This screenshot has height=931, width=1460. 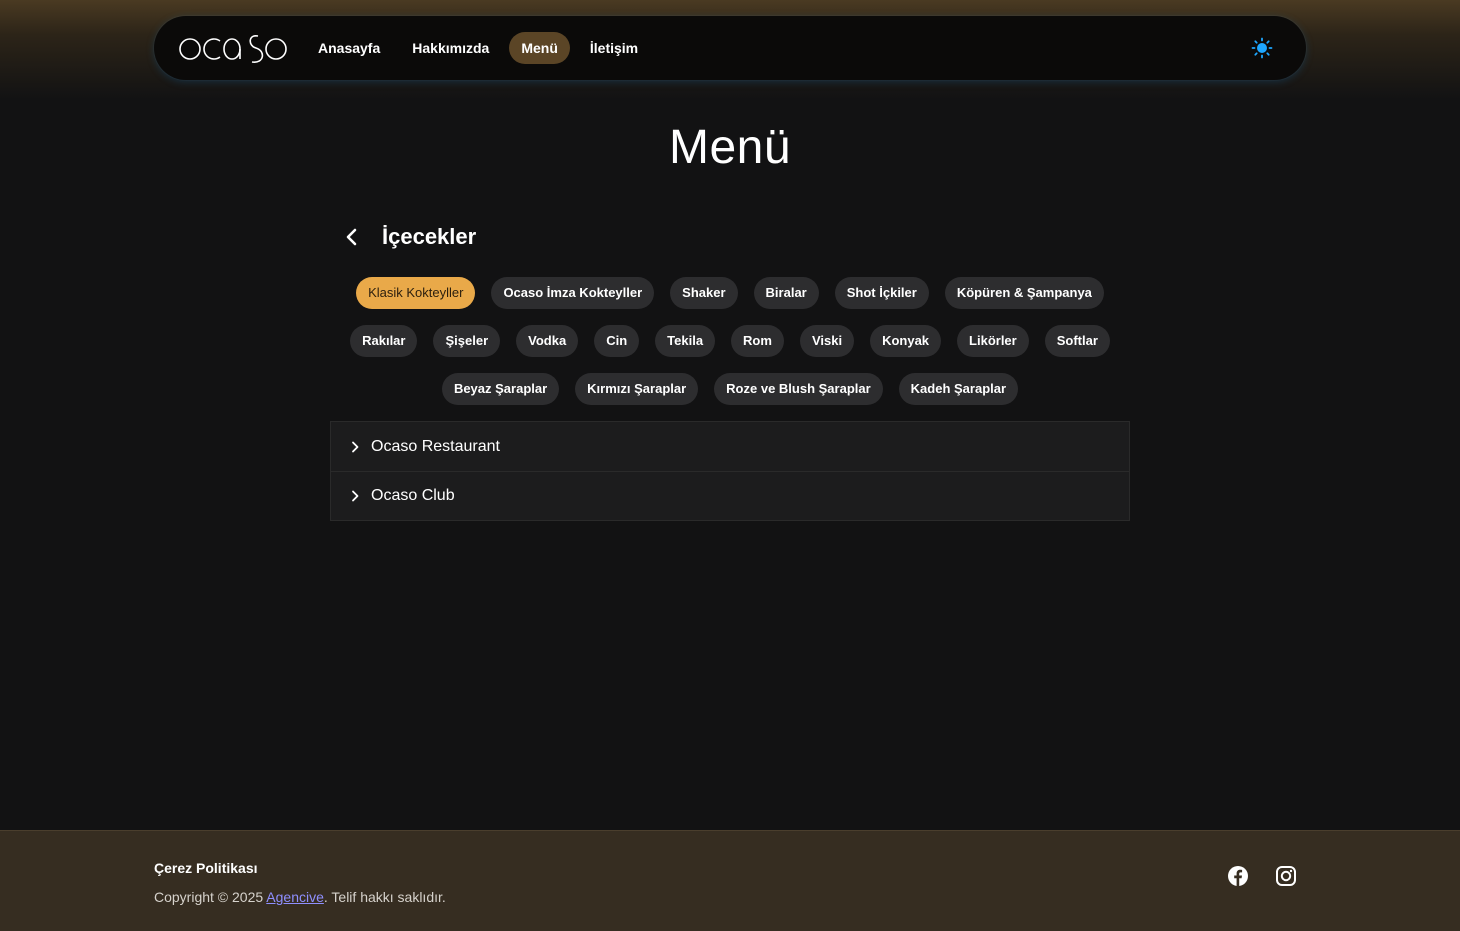 I want to click on chip-klasik-kokteyller: Klasik Kokteyller, so click(x=416, y=293).